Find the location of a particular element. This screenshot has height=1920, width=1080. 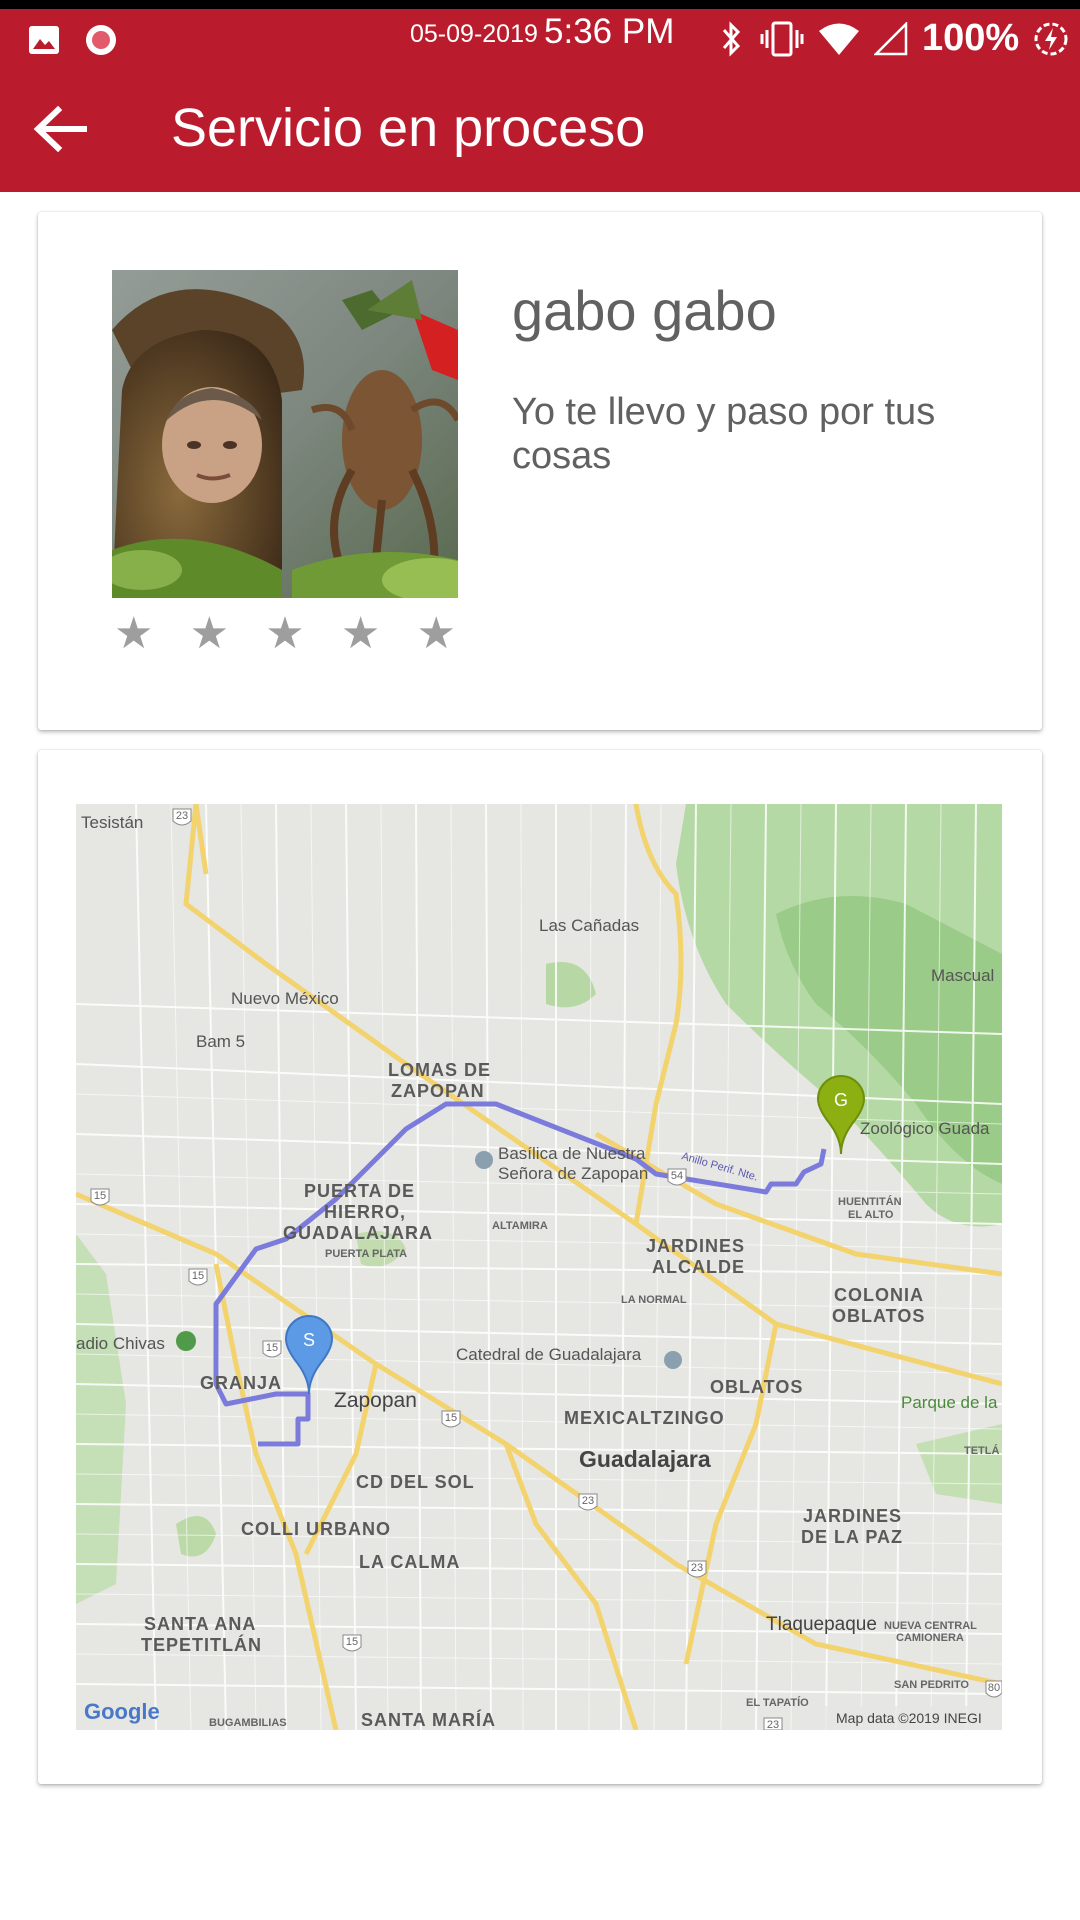

svg-text: EL ALTO is located at coordinates (871, 1215).